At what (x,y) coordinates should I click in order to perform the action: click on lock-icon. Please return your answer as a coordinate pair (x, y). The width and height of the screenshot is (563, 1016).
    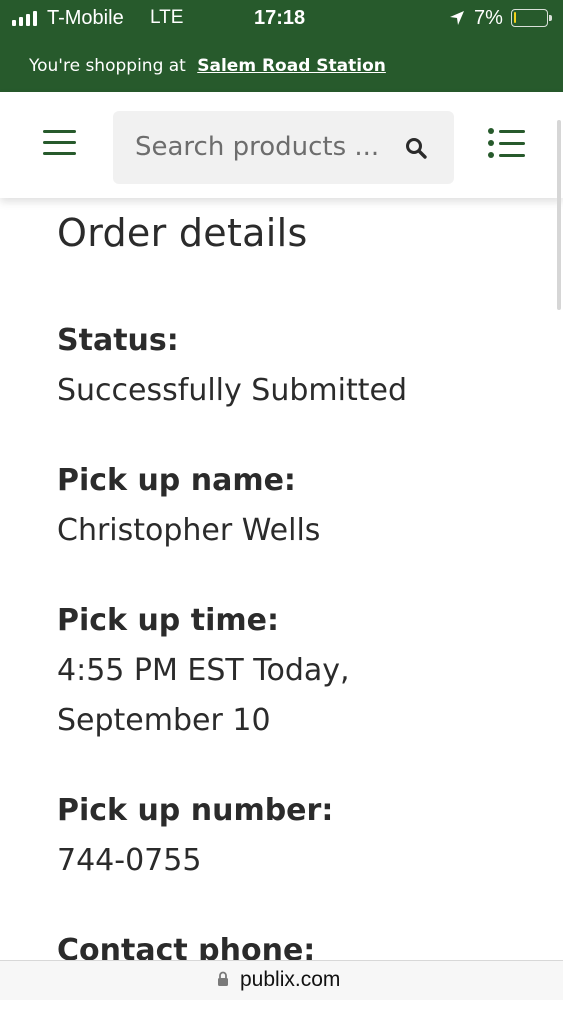
    Looking at the image, I should click on (223, 978).